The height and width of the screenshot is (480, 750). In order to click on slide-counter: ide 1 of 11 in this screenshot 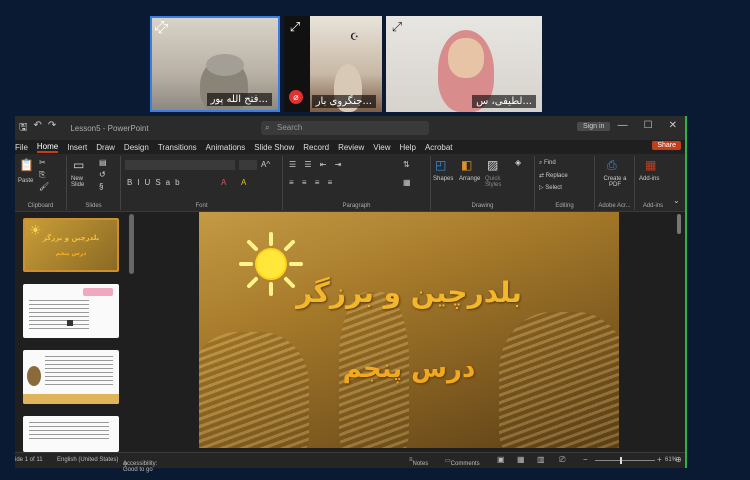, I will do `click(29, 460)`.